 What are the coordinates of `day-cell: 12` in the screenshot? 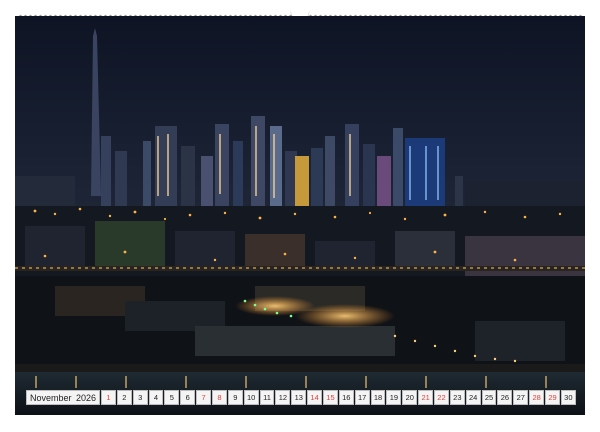 It's located at (283, 397).